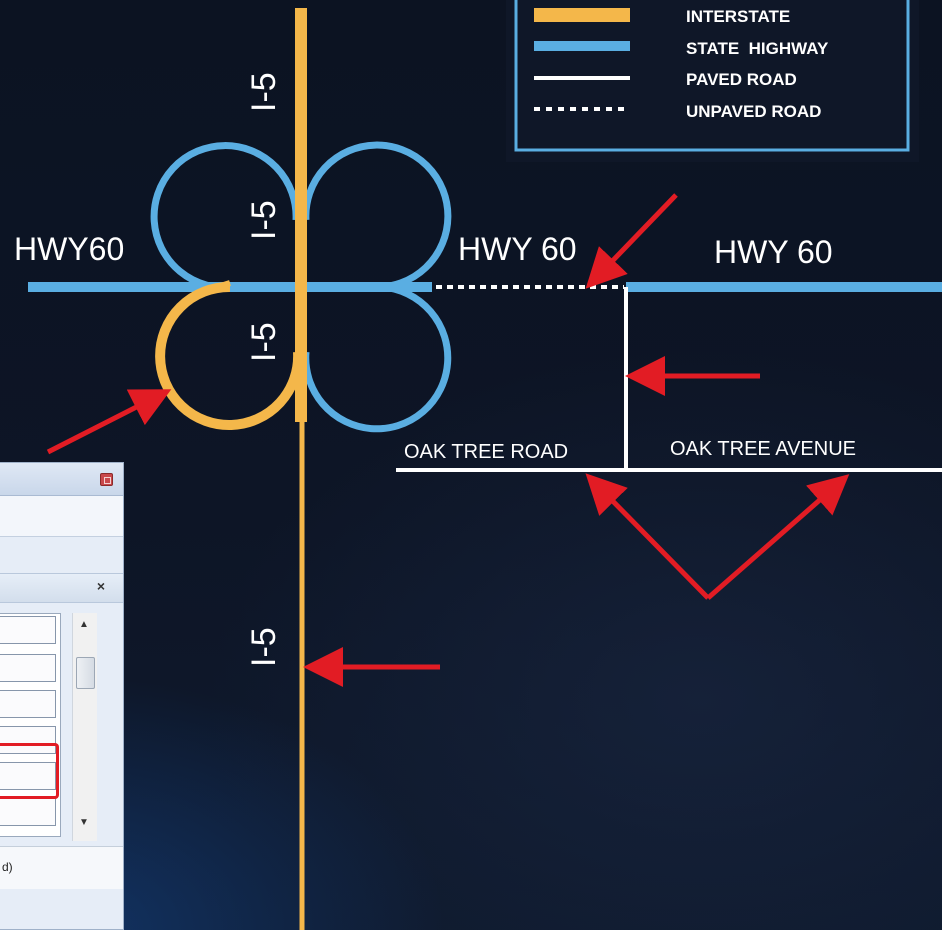 This screenshot has height=930, width=942. What do you see at coordinates (486, 452) in the screenshot?
I see `label-oak-tree-road: OAK TREE ROAD` at bounding box center [486, 452].